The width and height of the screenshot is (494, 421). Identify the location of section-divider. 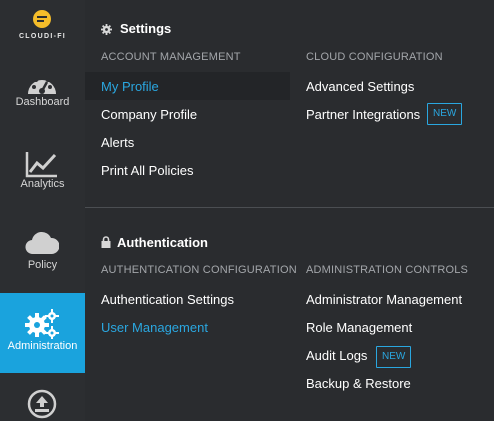
(289, 207).